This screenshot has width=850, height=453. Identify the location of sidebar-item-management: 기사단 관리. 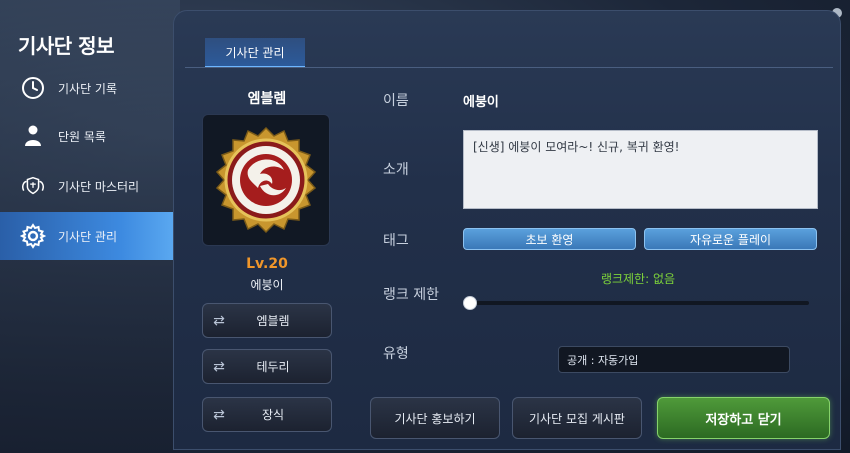
(86, 236).